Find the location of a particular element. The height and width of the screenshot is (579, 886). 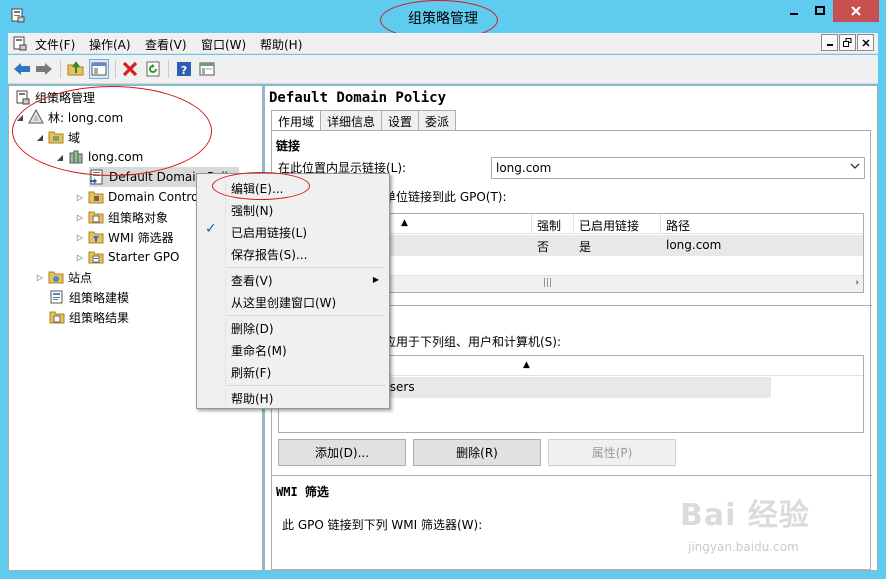

console-button is located at coordinates (207, 69).